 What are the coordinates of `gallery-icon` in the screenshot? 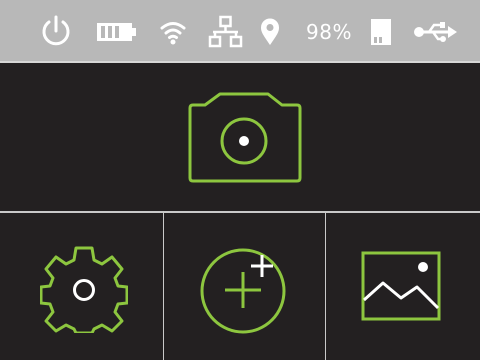 It's located at (402, 287).